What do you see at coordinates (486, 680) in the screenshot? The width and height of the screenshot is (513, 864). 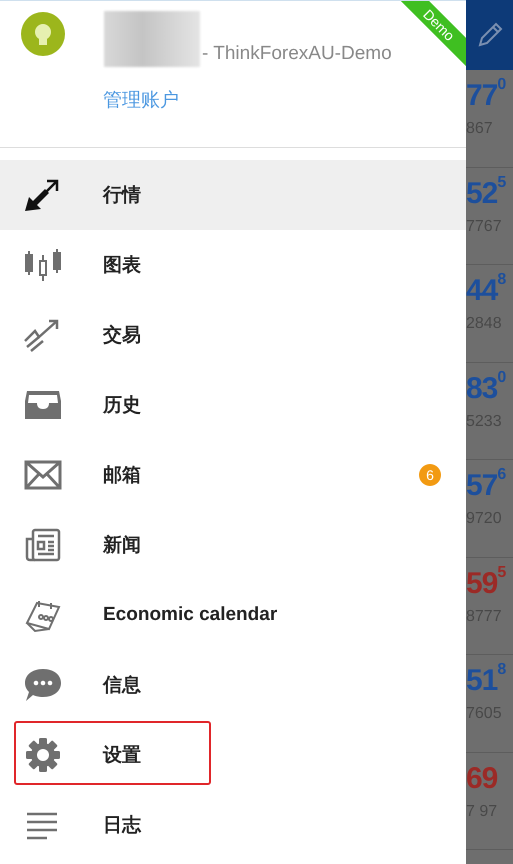 I see `quote-price: 51$^{8}$` at bounding box center [486, 680].